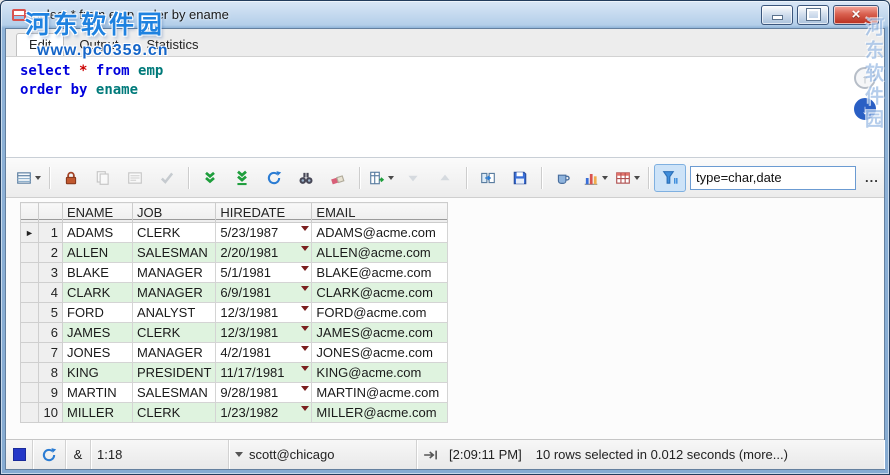  What do you see at coordinates (323, 454) in the screenshot?
I see `connection-selector: scott@chicago` at bounding box center [323, 454].